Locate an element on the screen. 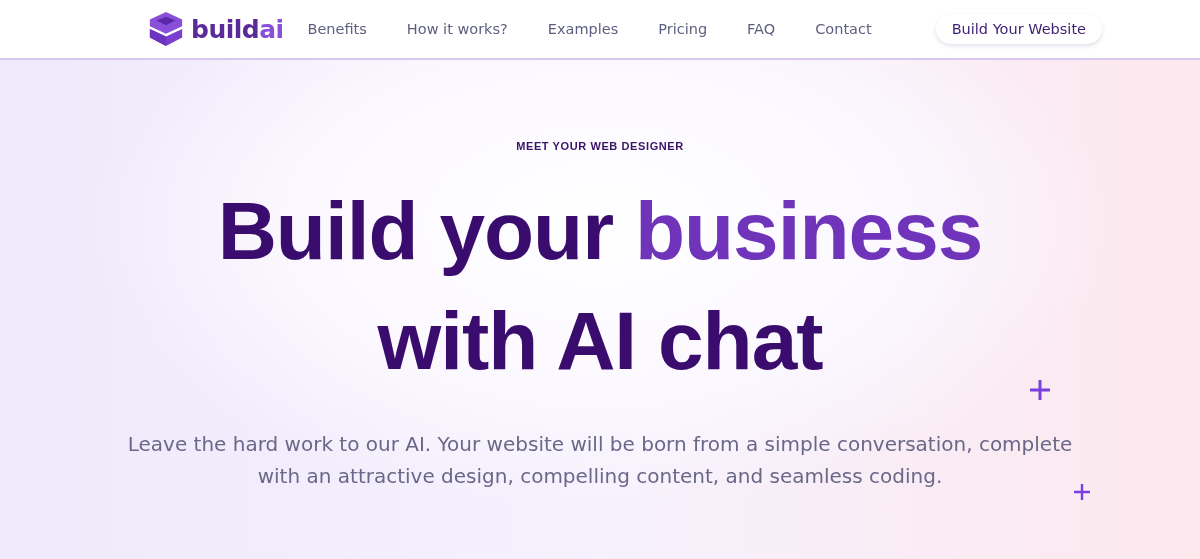  nav-link: FAQ is located at coordinates (761, 29).